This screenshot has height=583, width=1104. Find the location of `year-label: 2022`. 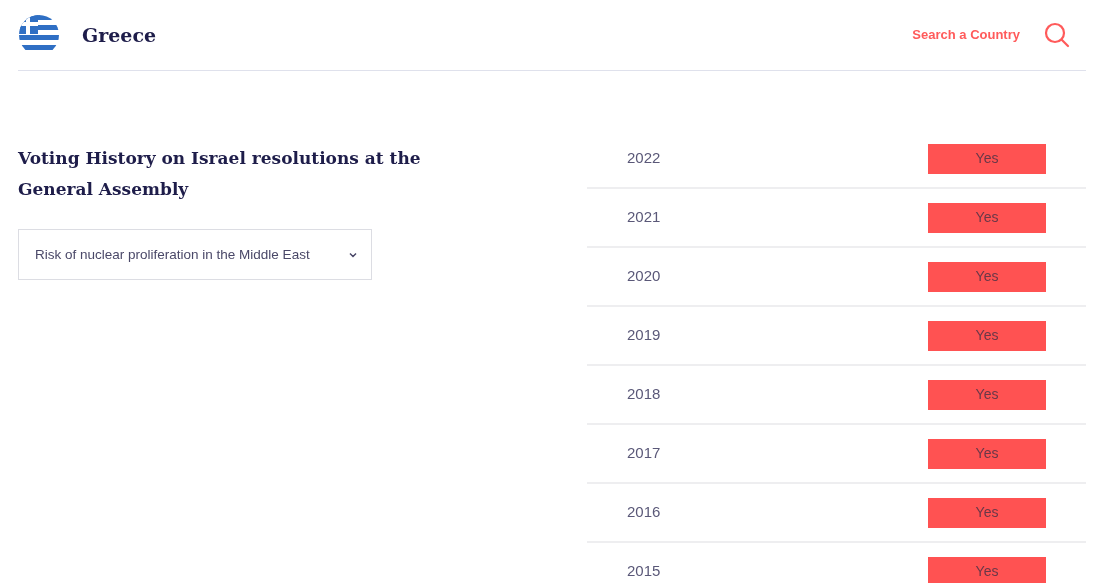

year-label: 2022 is located at coordinates (644, 158).